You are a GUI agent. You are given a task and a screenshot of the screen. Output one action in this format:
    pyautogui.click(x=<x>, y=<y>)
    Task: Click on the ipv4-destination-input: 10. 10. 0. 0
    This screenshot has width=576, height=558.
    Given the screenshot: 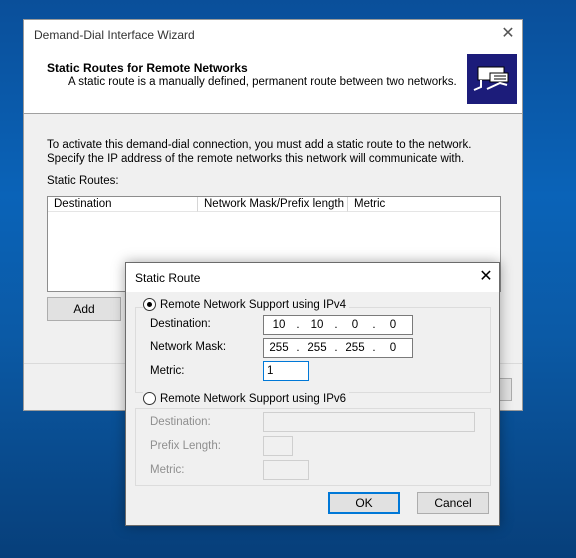 What is the action you would take?
    pyautogui.click(x=338, y=325)
    